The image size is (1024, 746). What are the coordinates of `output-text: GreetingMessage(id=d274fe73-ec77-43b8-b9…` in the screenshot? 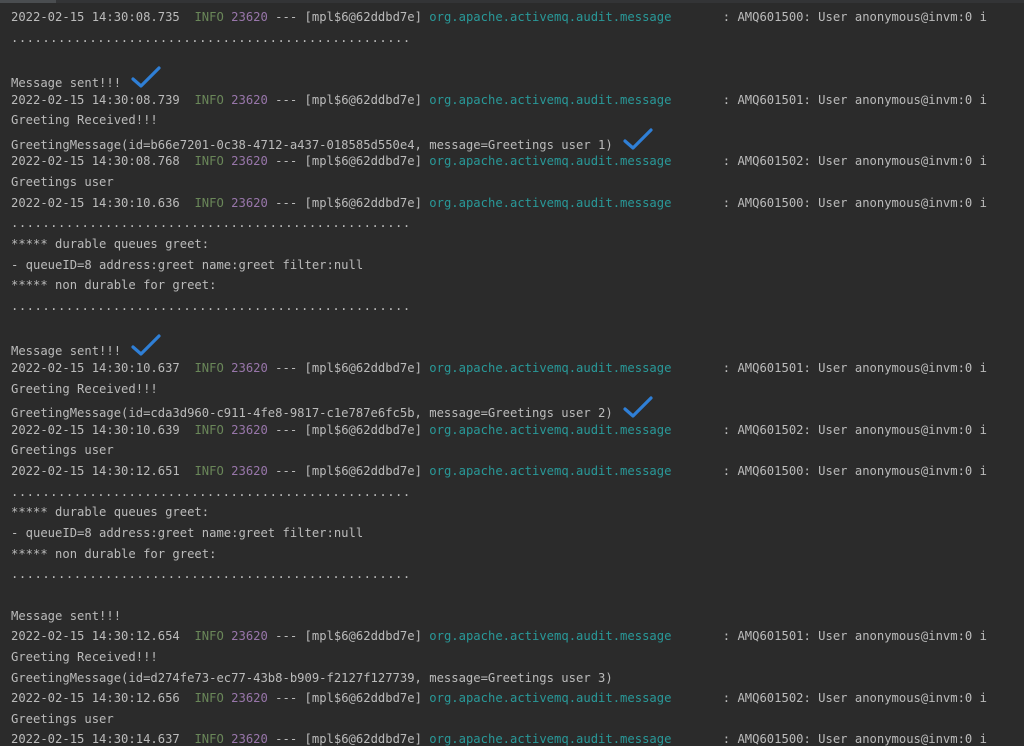 It's located at (312, 677).